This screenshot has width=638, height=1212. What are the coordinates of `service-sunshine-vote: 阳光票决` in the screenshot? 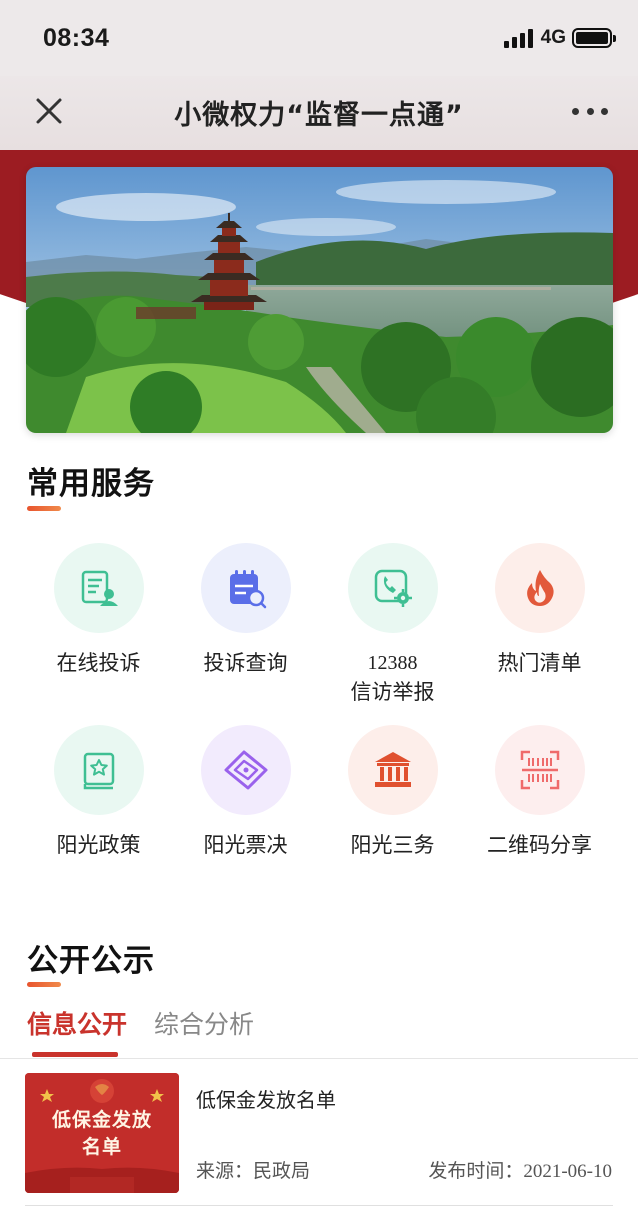 It's located at (245, 792).